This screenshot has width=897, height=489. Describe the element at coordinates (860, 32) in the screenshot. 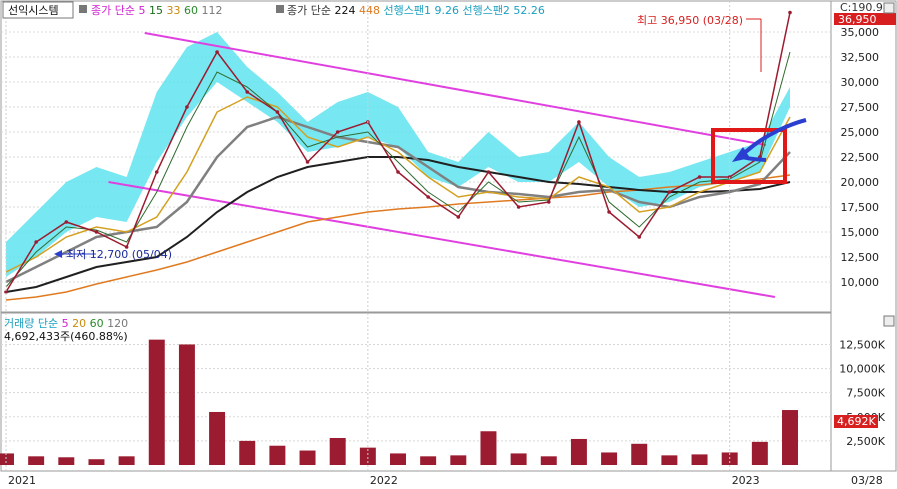

I see `price-y-tick-label: 35,000` at that location.